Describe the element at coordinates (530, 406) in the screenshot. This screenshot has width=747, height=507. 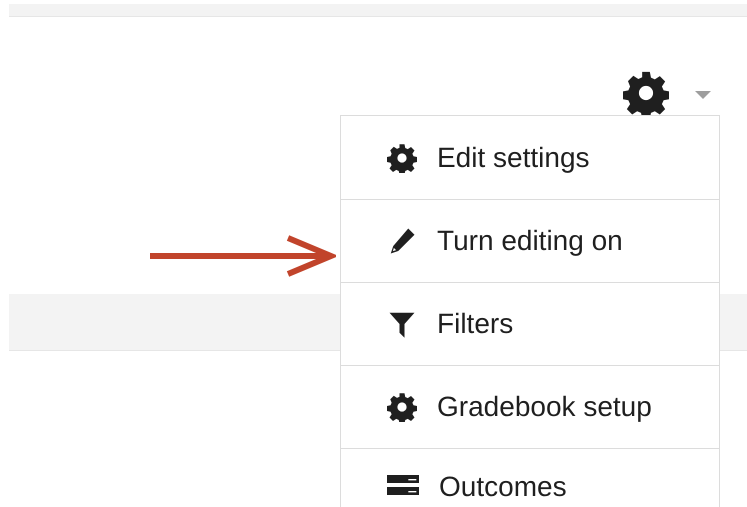
I see `menu-item: Gradebook setup` at that location.